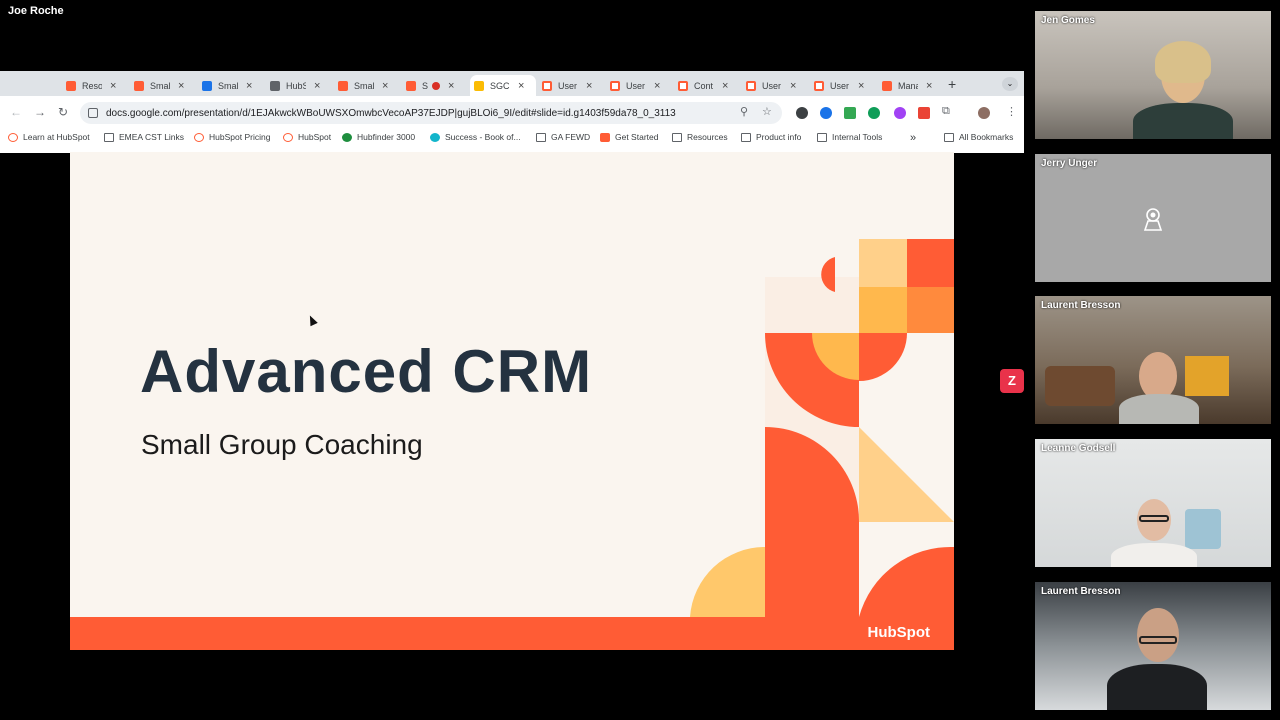 The width and height of the screenshot is (1280, 720). Describe the element at coordinates (49, 137) in the screenshot. I see `bookmark-item: Learn at HubSpot` at that location.